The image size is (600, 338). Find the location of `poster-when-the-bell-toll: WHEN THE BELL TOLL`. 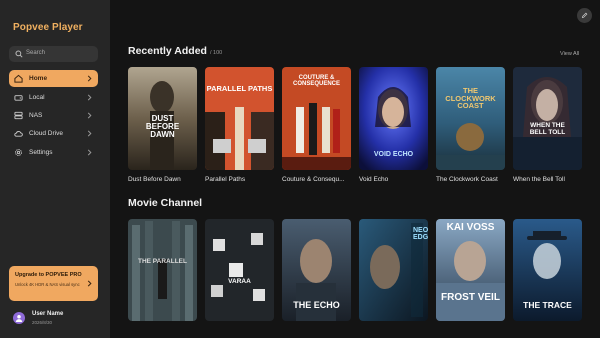

poster-when-the-bell-toll: WHEN THE BELL TOLL is located at coordinates (547, 118).